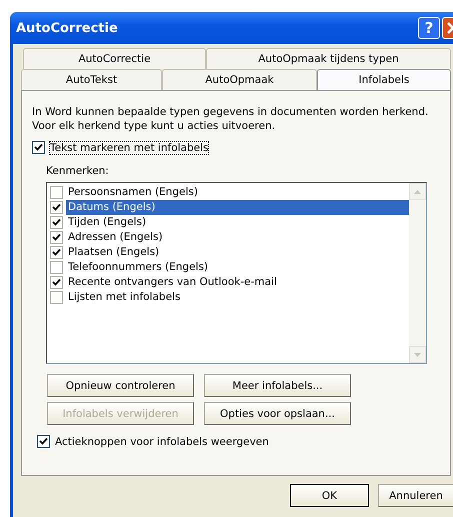 The height and width of the screenshot is (517, 453). What do you see at coordinates (417, 354) in the screenshot?
I see `down-arrow-icon` at bounding box center [417, 354].